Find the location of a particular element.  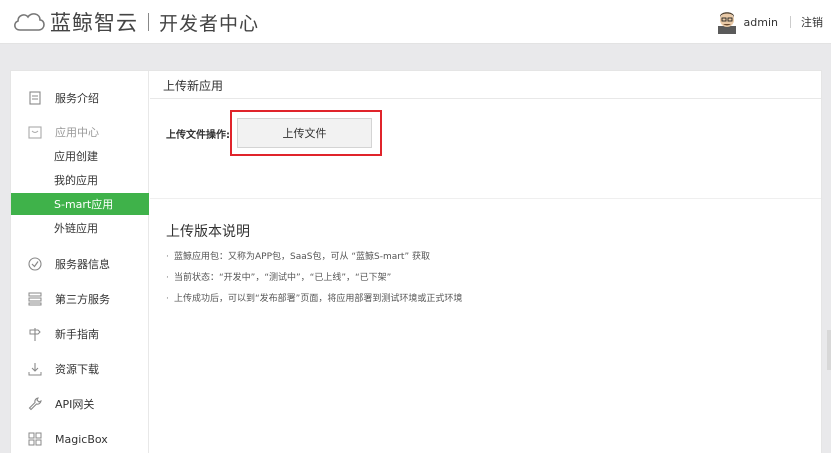

sidebar-item-label: 资源下载 is located at coordinates (77, 369).